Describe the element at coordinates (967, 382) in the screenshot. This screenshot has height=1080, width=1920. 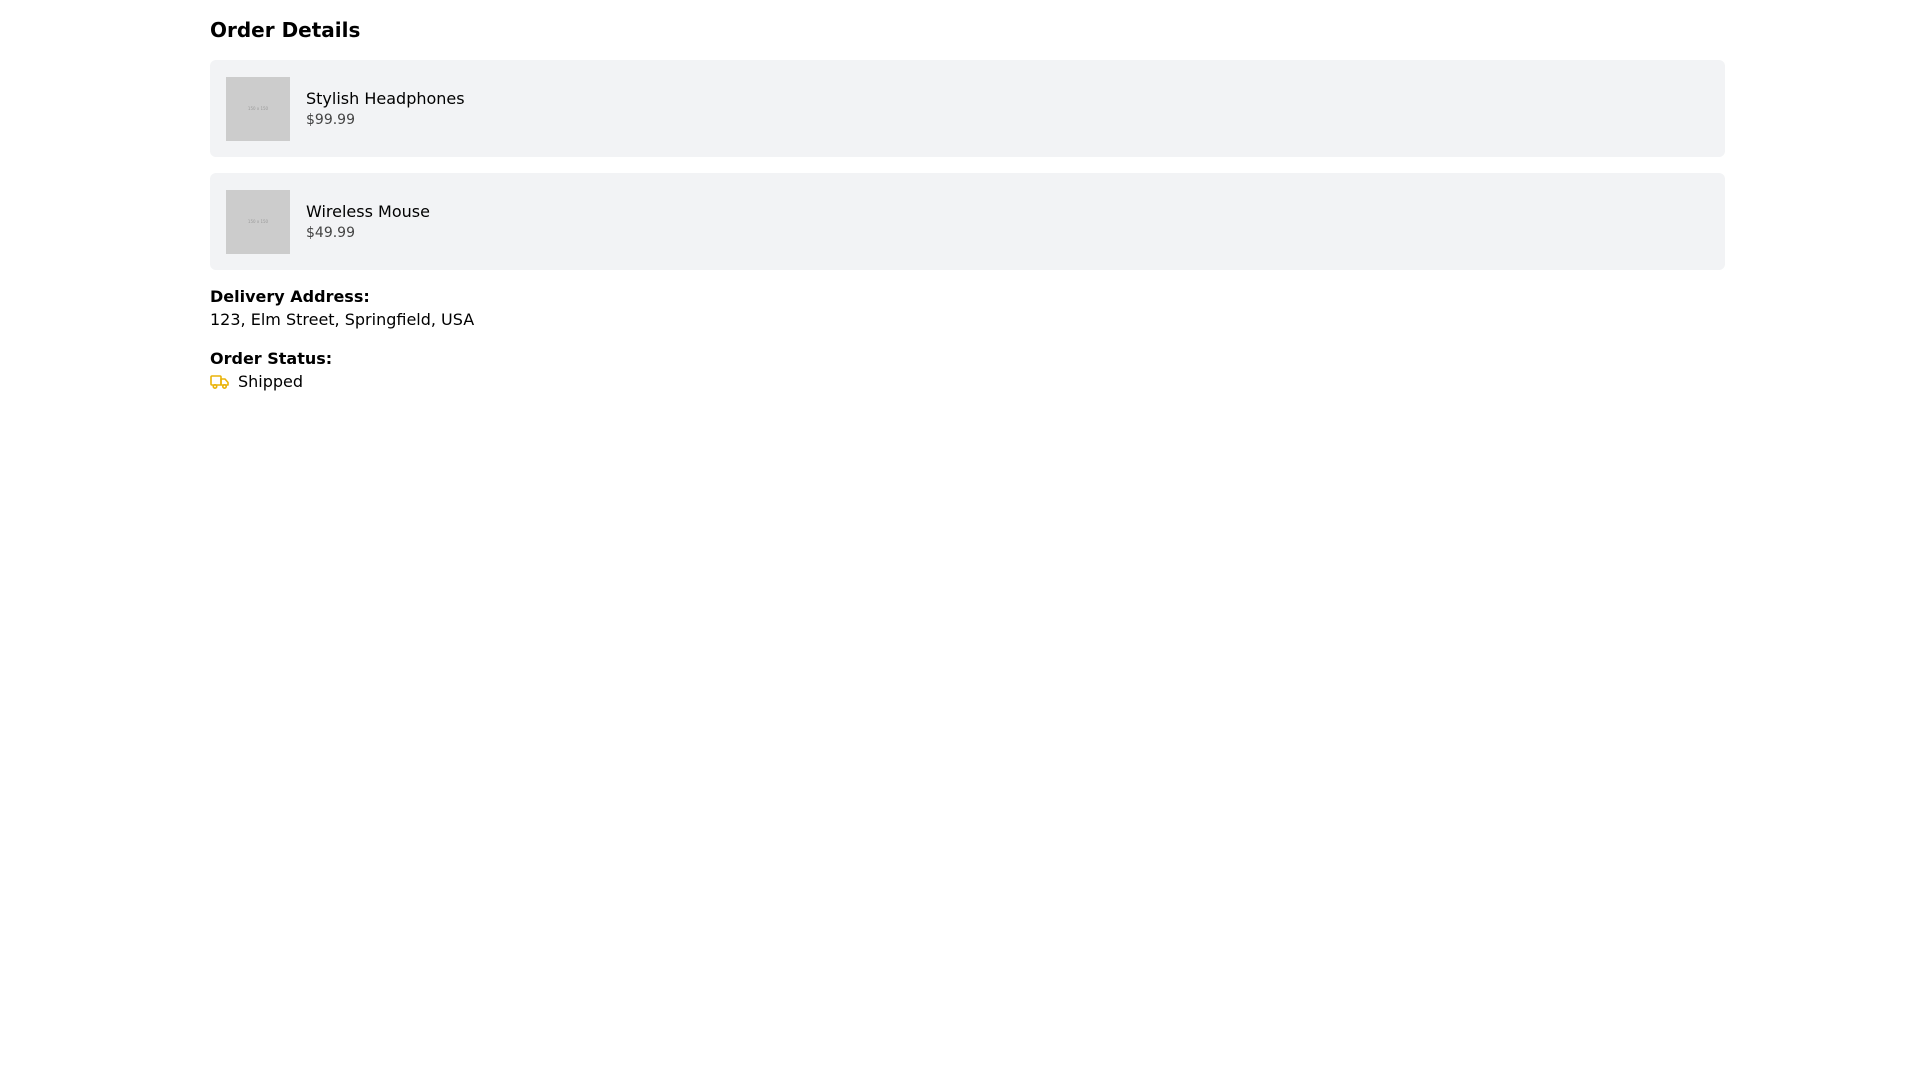
I see `order-status-row: Shipped` at that location.